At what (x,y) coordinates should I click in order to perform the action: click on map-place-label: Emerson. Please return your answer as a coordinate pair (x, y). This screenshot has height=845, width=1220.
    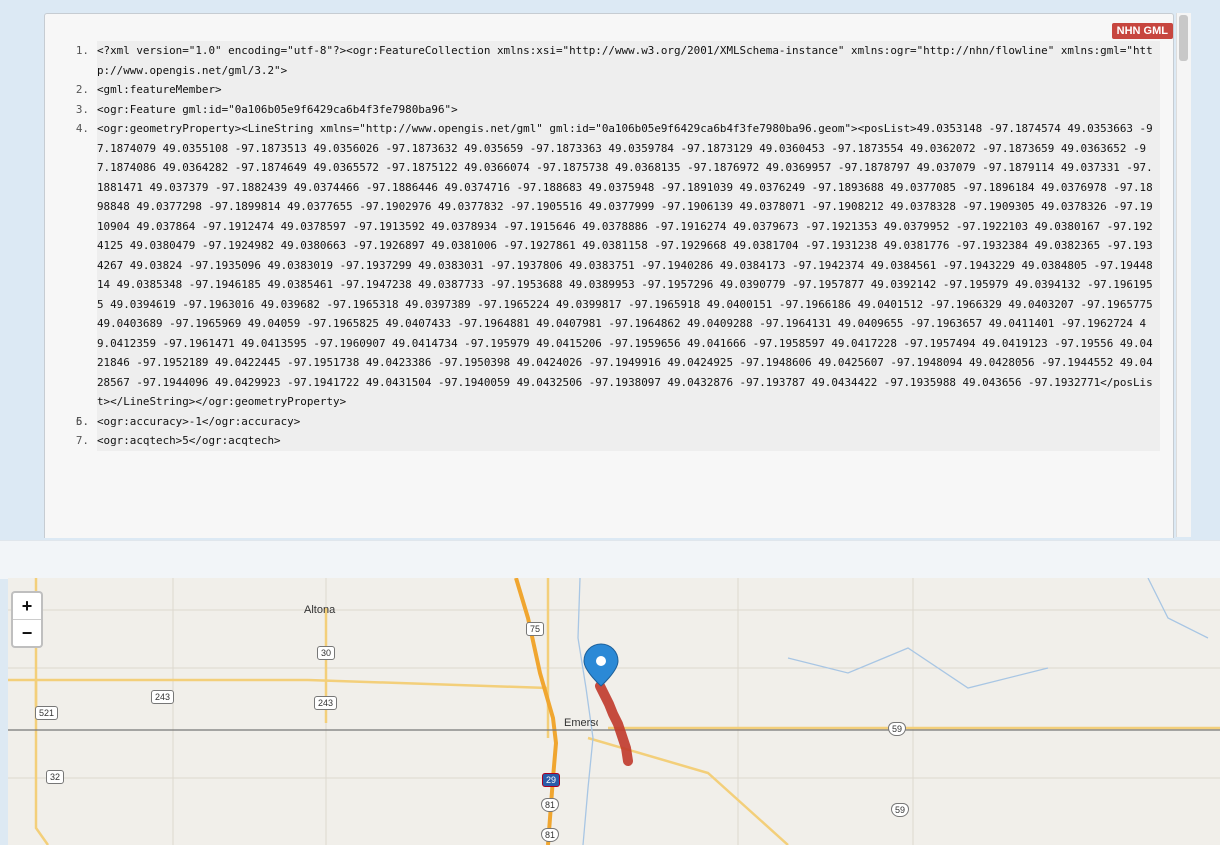
    Looking at the image, I should click on (581, 723).